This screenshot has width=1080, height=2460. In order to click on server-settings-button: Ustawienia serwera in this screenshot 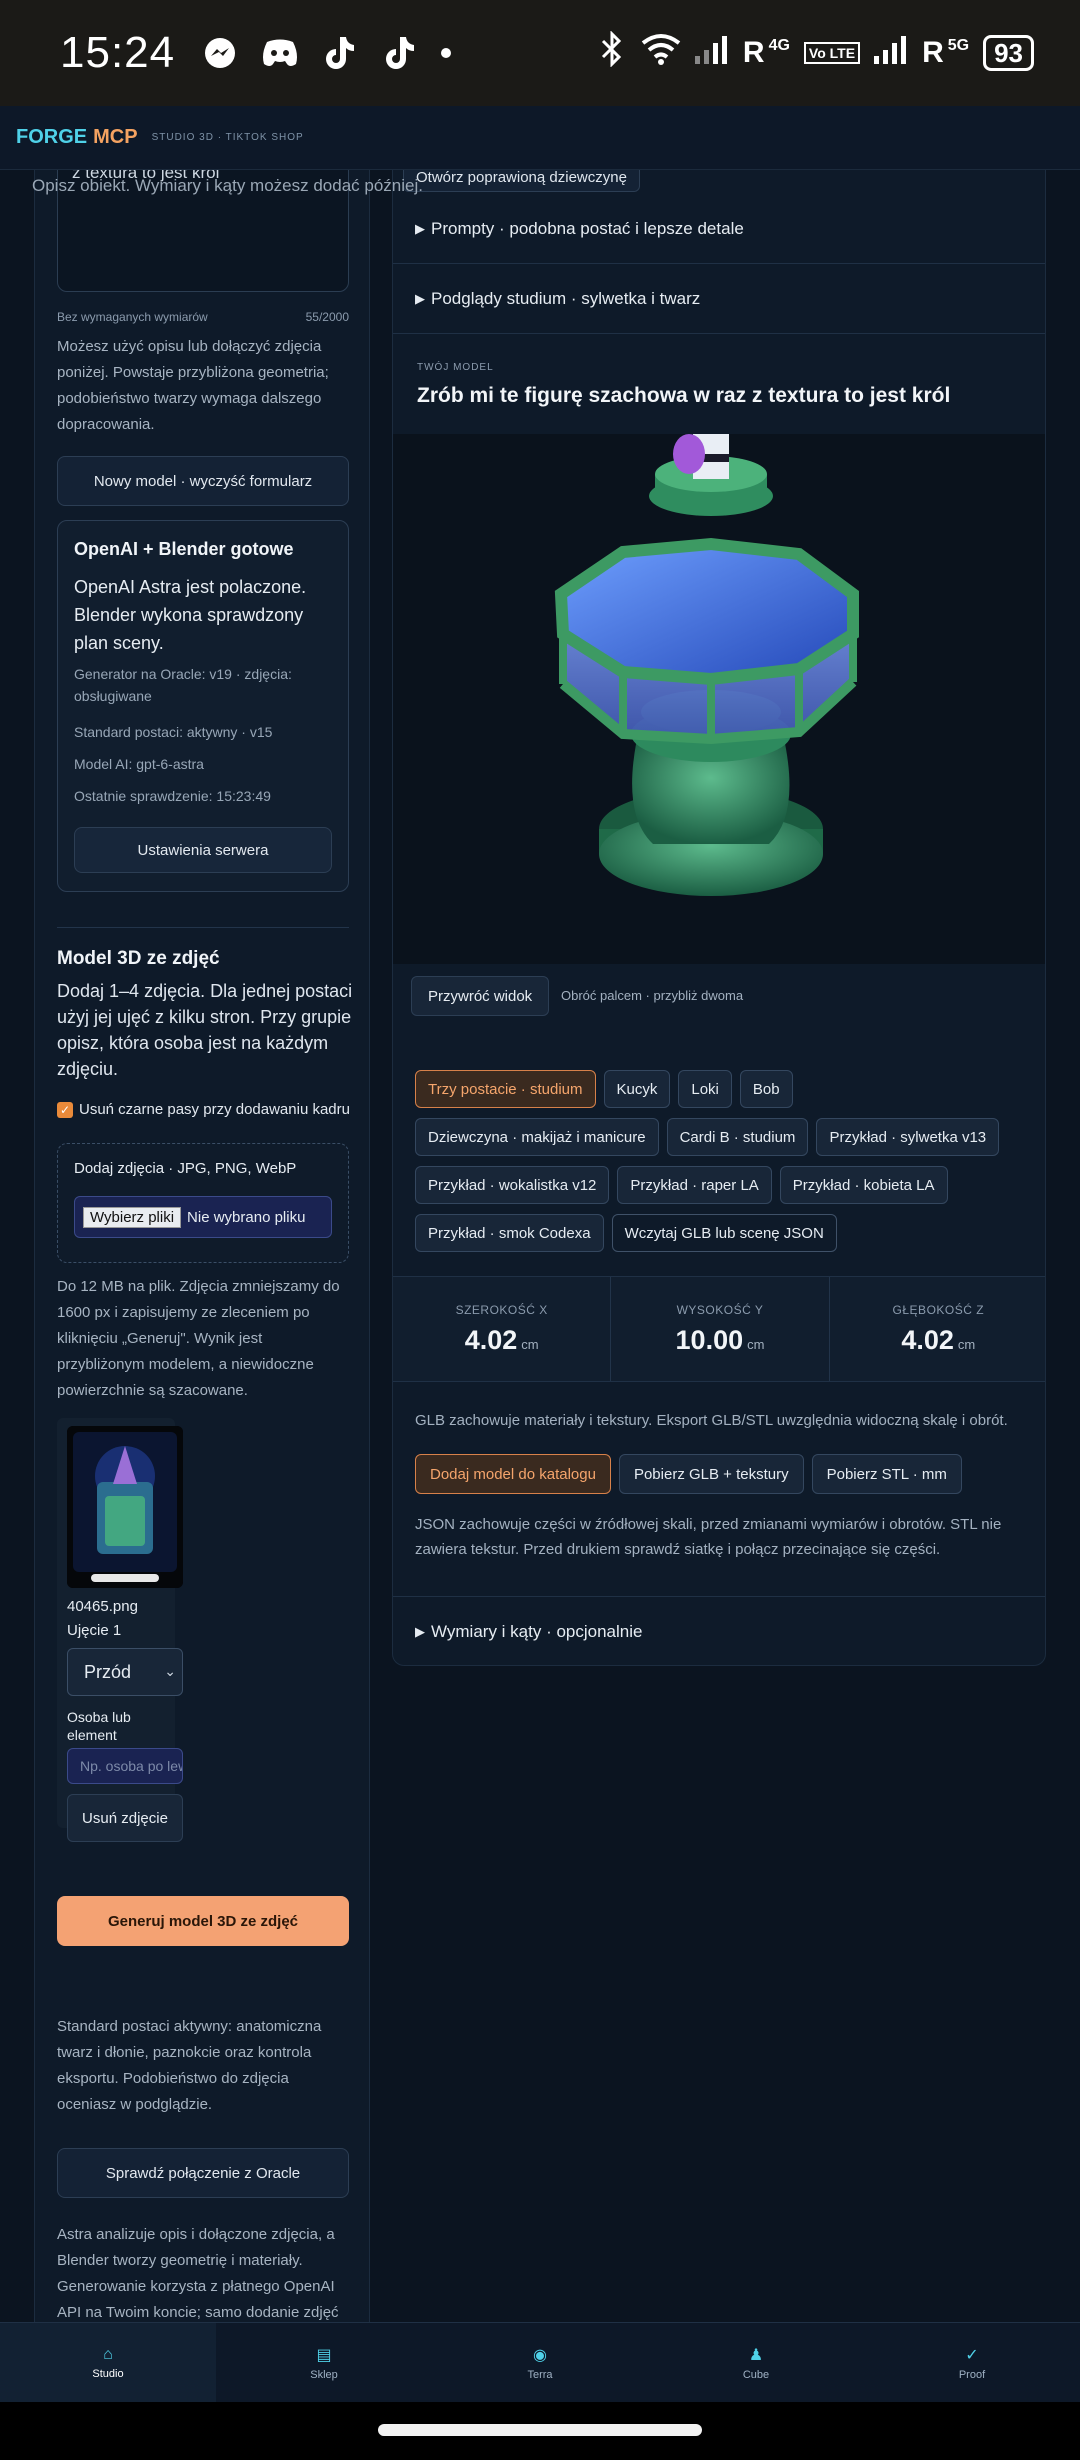, I will do `click(203, 850)`.